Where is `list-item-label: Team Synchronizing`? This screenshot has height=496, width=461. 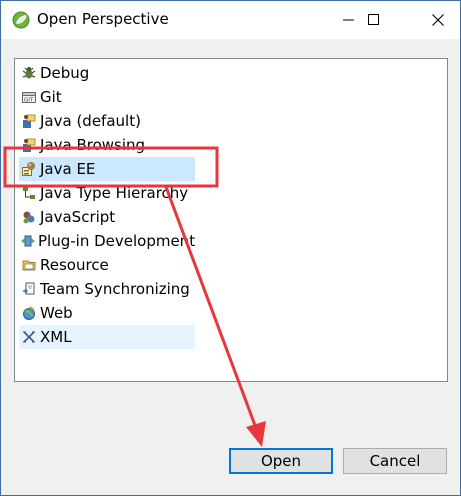
list-item-label: Team Synchronizing is located at coordinates (115, 289).